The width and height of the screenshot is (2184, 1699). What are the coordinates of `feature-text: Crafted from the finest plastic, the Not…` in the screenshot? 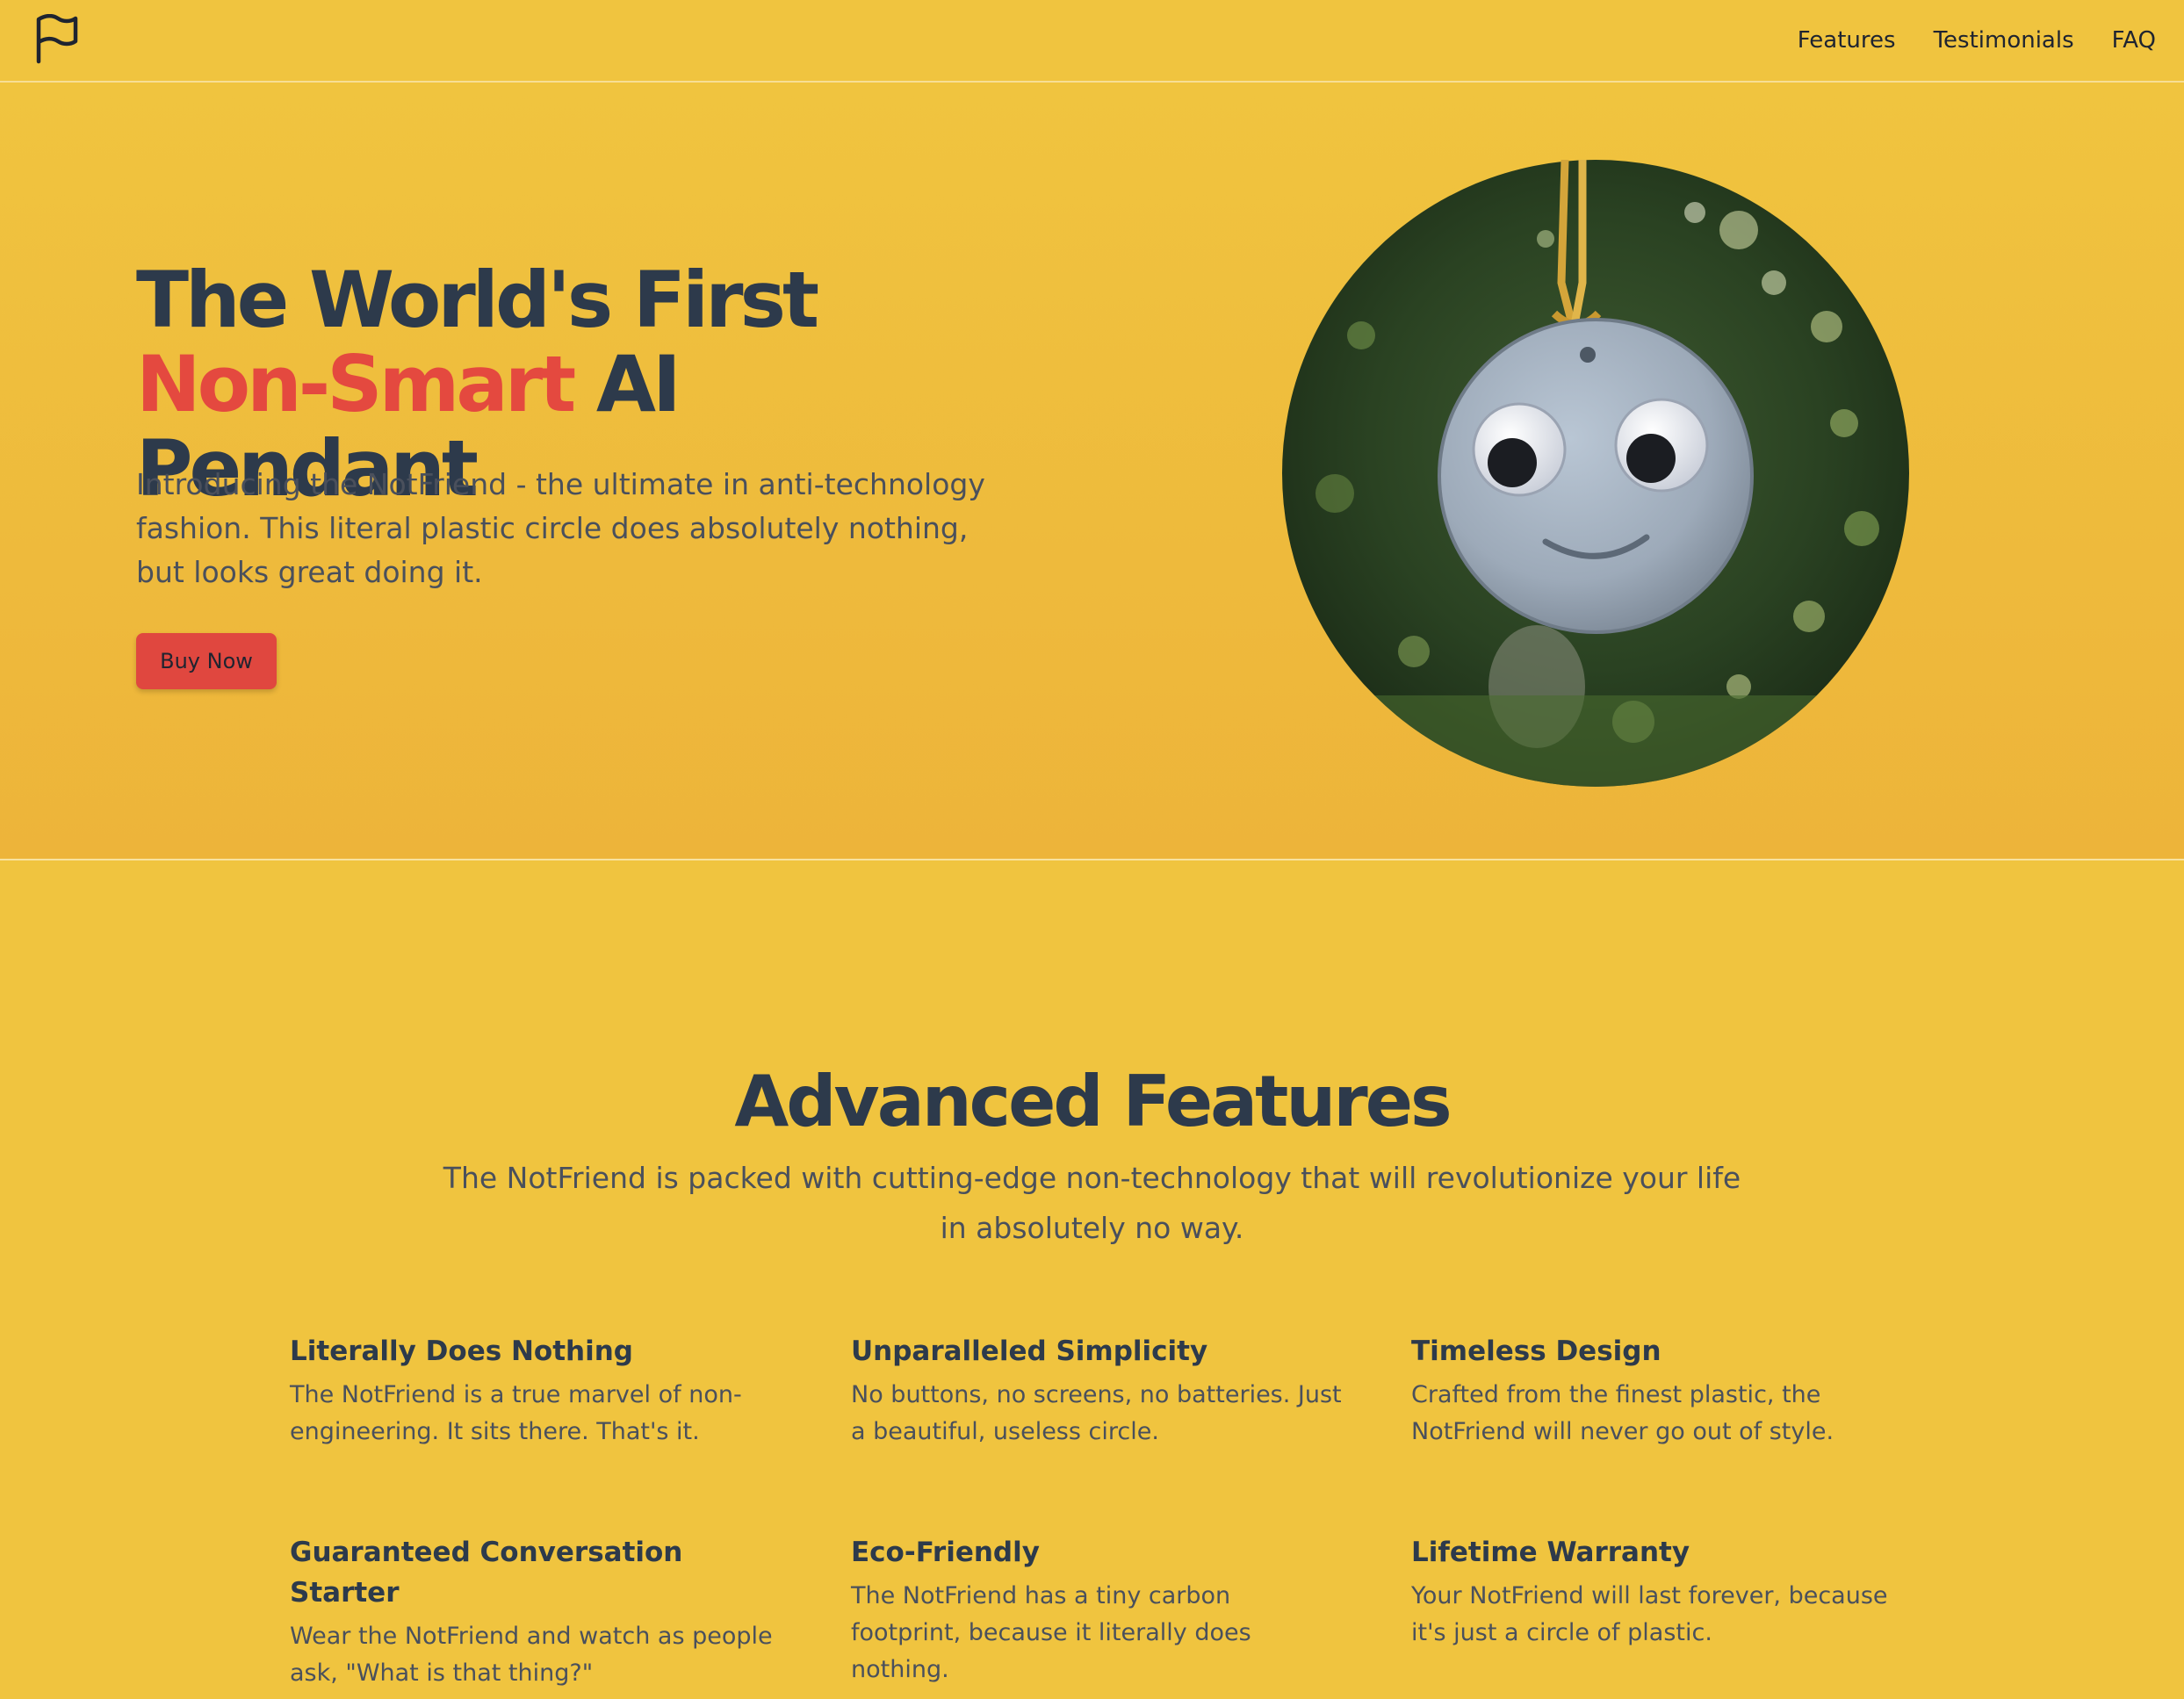 It's located at (1622, 1413).